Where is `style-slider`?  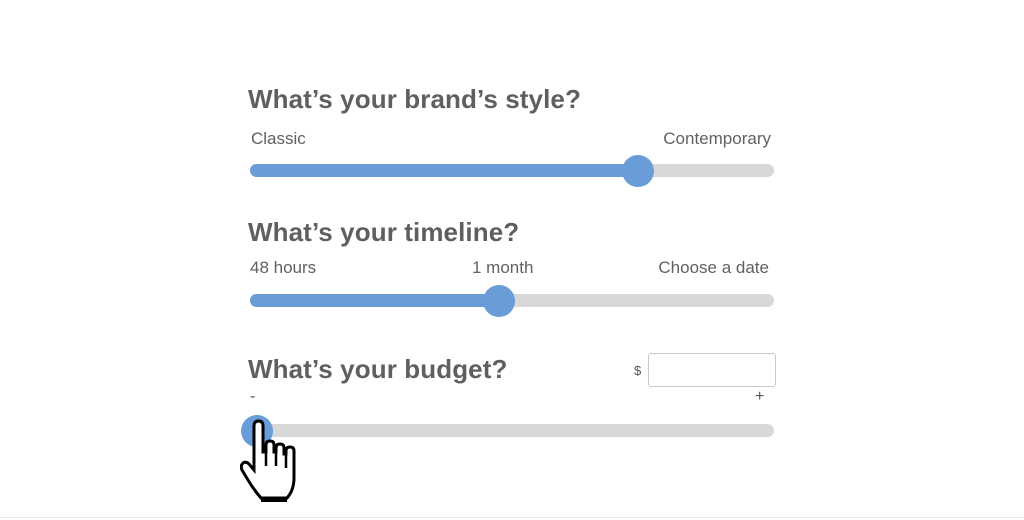
style-slider is located at coordinates (512, 170).